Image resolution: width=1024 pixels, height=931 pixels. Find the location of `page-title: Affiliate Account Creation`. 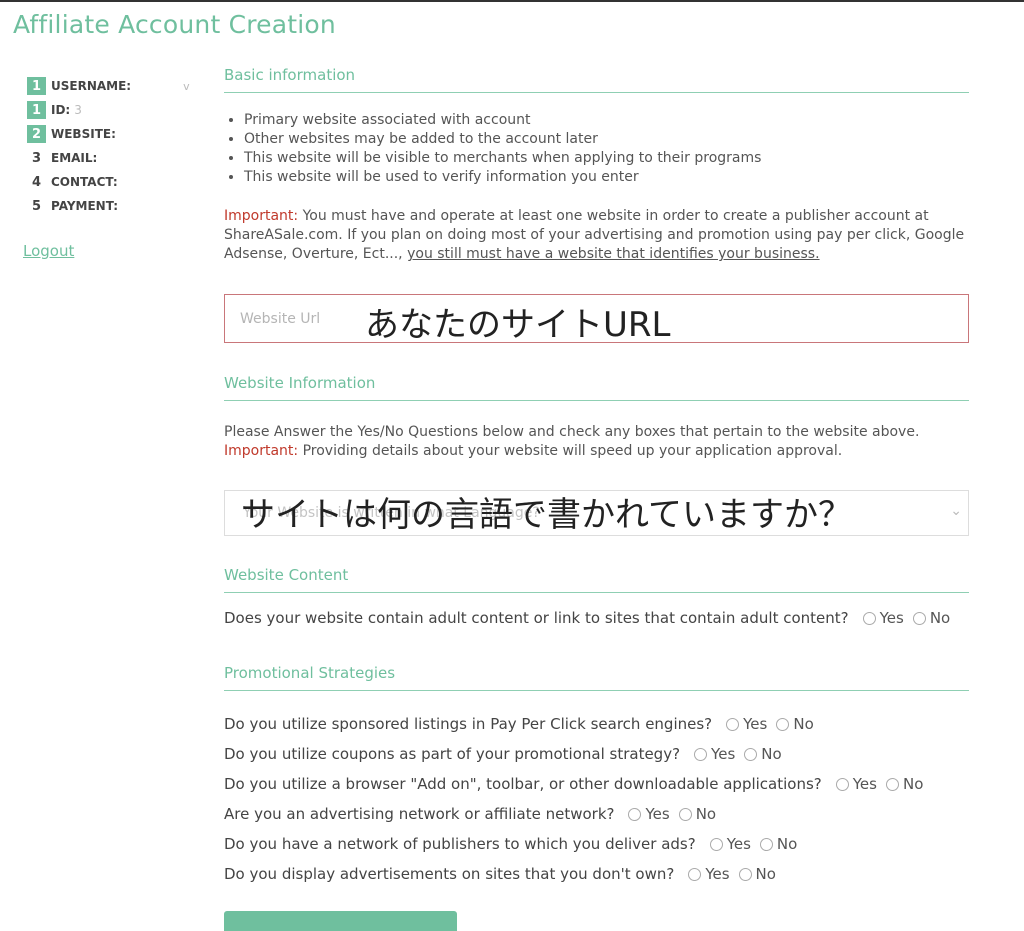

page-title: Affiliate Account Creation is located at coordinates (174, 24).